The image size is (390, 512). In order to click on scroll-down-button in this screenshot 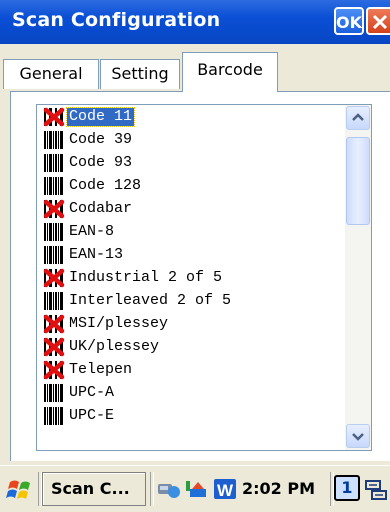, I will do `click(358, 436)`.